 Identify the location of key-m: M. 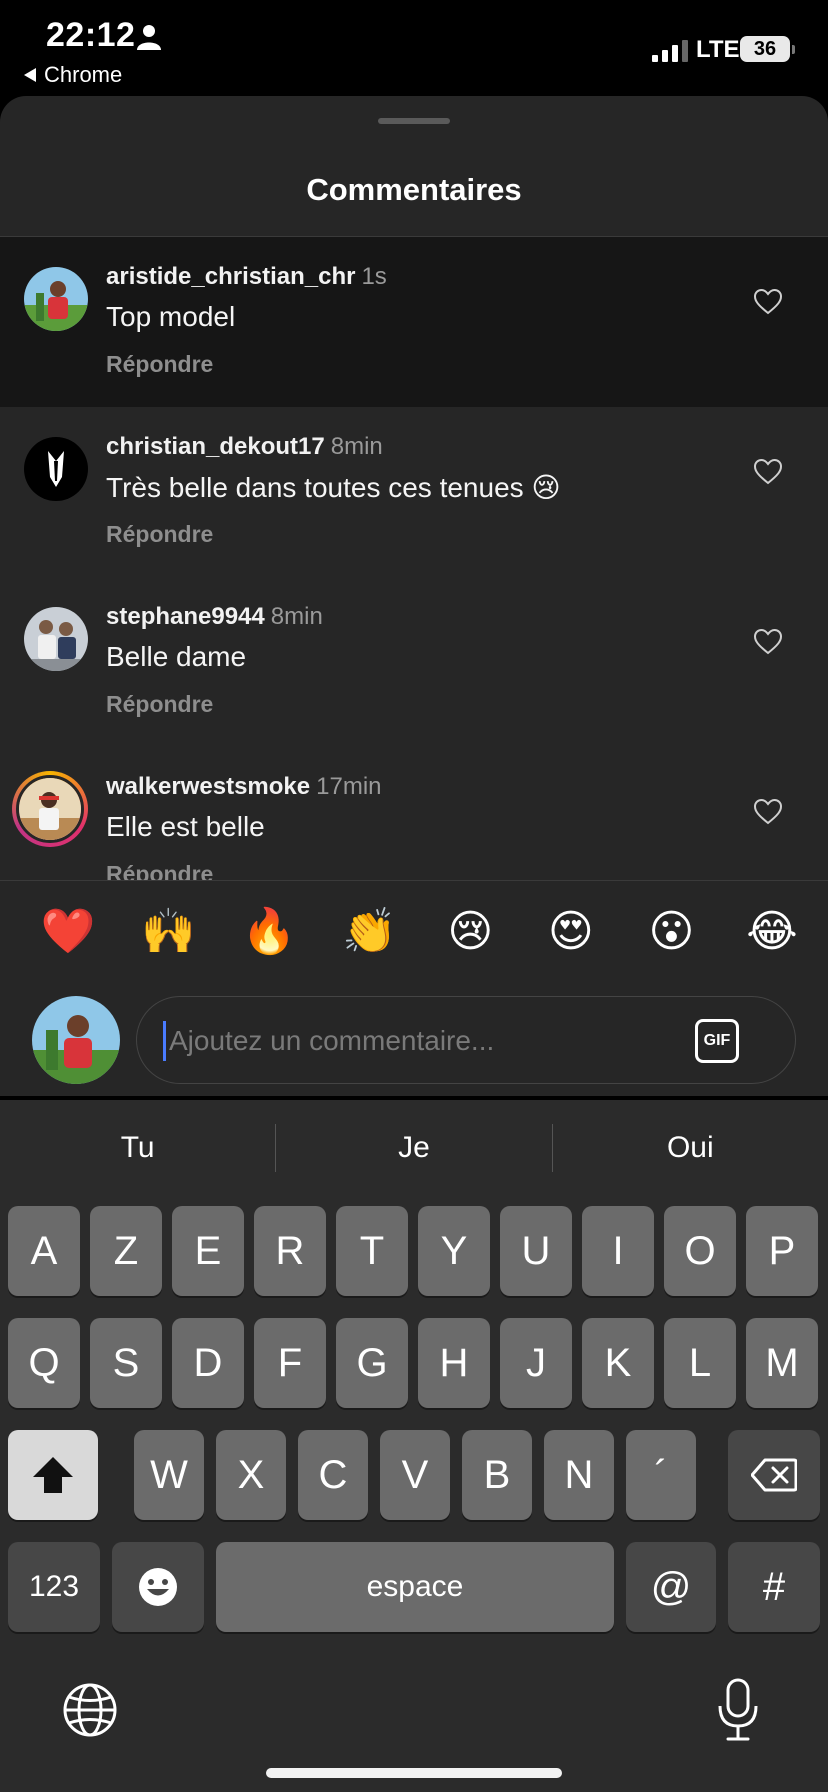
(782, 1363).